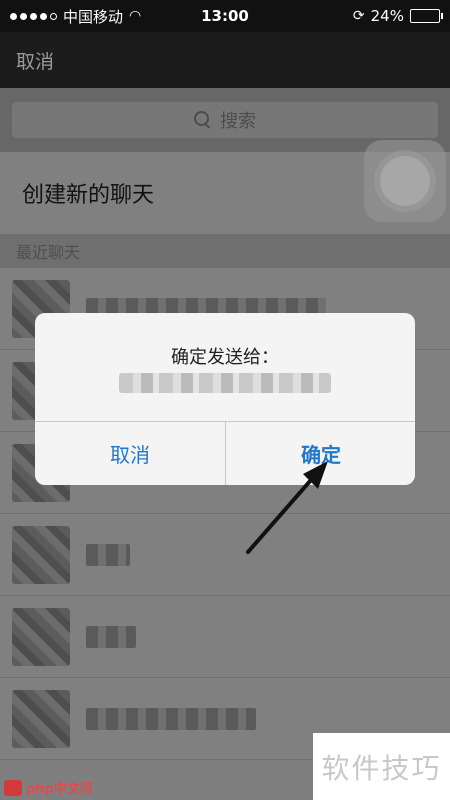  I want to click on nav-bar: 取消, so click(225, 60).